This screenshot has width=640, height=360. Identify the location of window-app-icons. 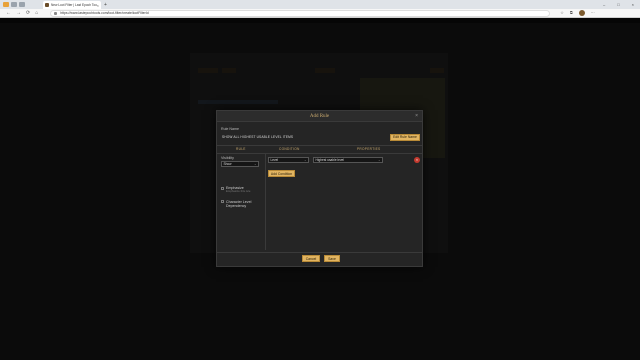
(12, 4).